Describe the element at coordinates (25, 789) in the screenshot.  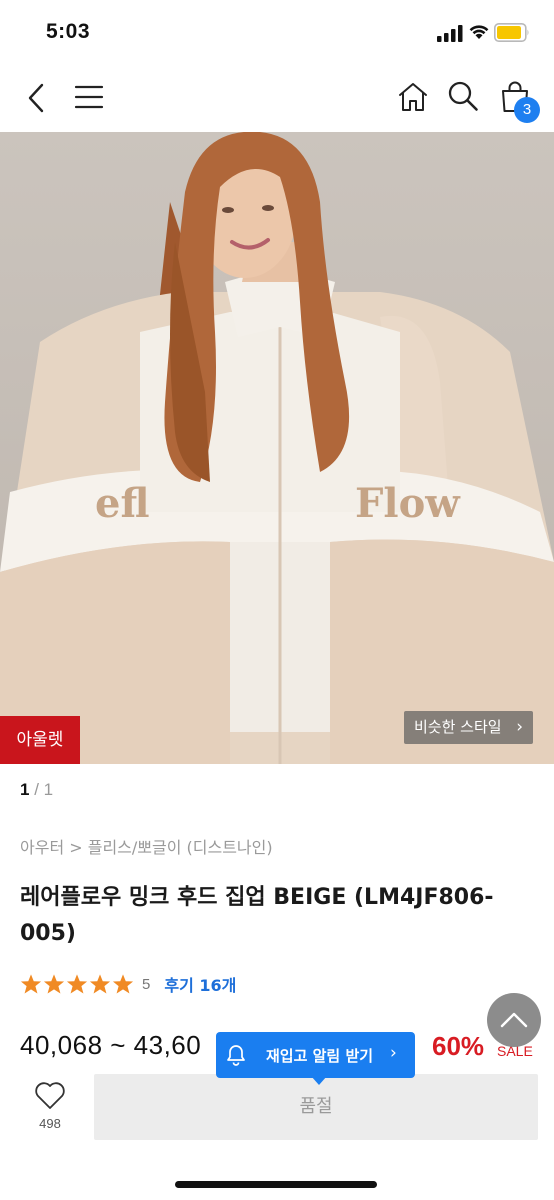
I see `page-current: 1` at that location.